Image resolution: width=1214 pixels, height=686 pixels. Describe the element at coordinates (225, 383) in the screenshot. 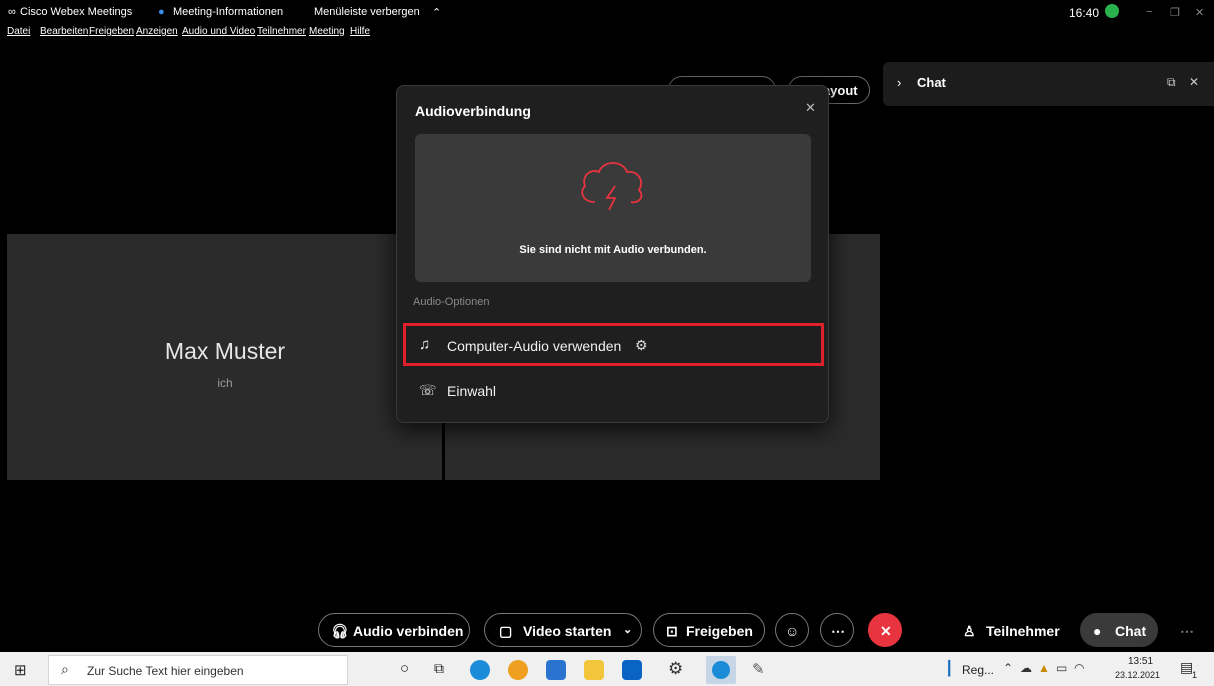

I see `participant-subtitle: ich` at that location.